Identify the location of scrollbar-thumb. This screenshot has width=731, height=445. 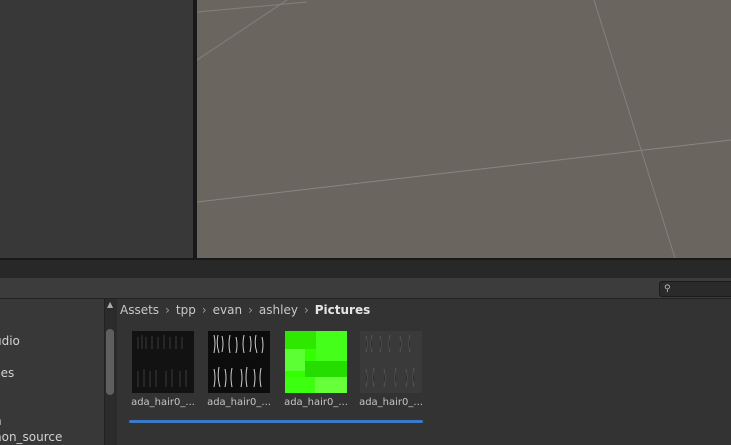
(110, 362).